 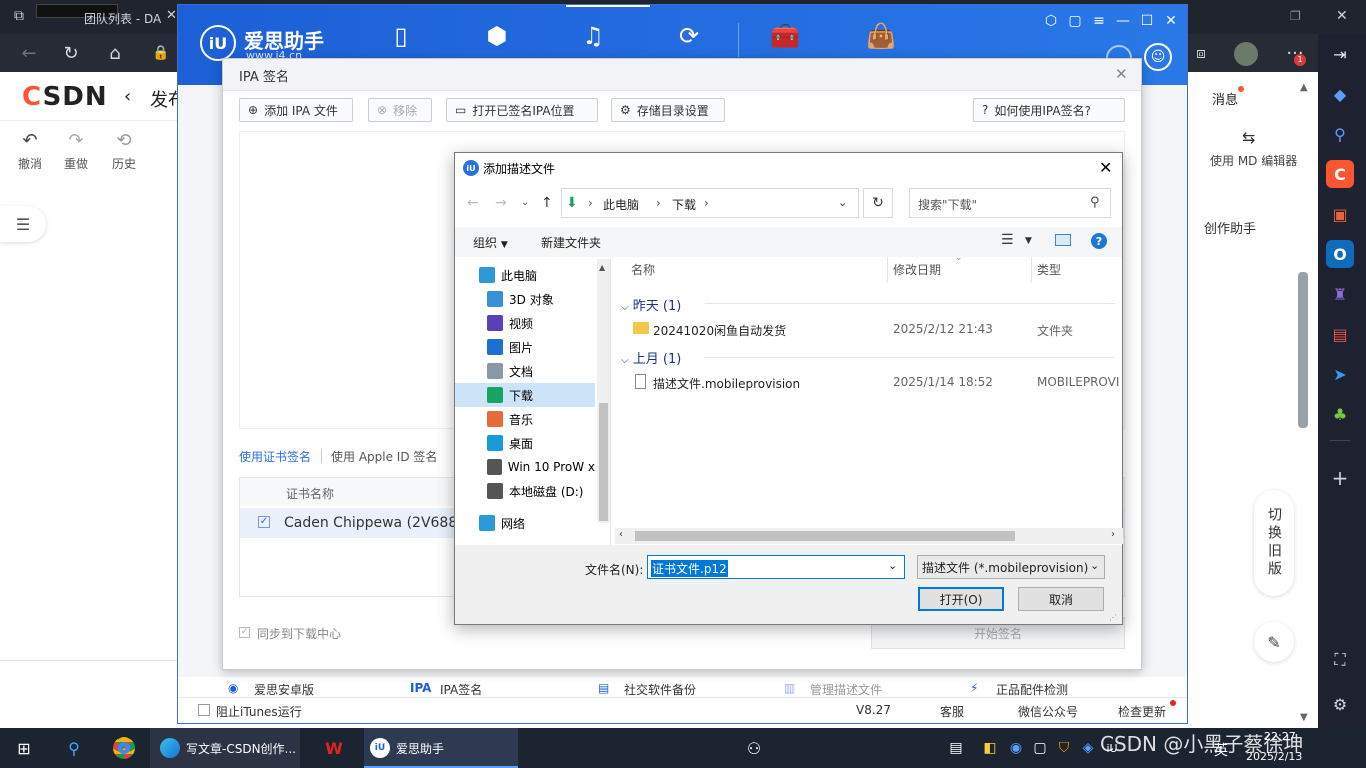 What do you see at coordinates (684, 204) in the screenshot?
I see `breadcrumb-downloads: 下载` at bounding box center [684, 204].